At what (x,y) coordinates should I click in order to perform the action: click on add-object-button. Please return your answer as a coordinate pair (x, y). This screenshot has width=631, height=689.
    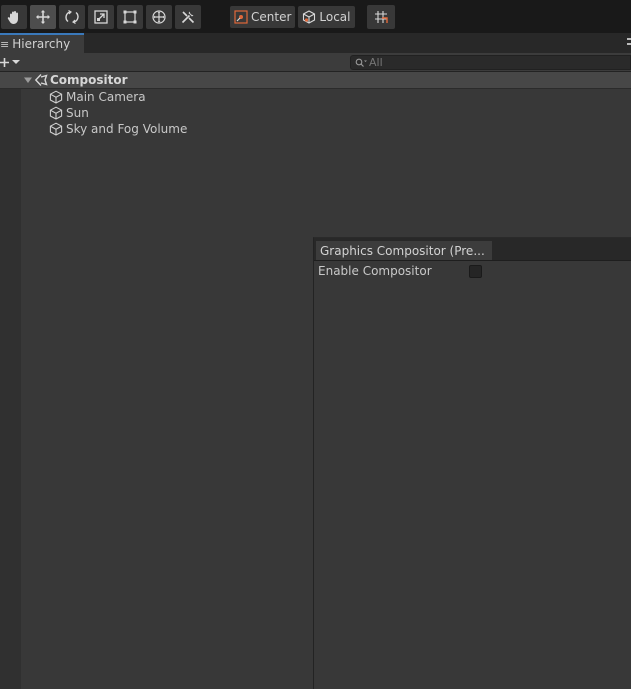
    Looking at the image, I should click on (11, 62).